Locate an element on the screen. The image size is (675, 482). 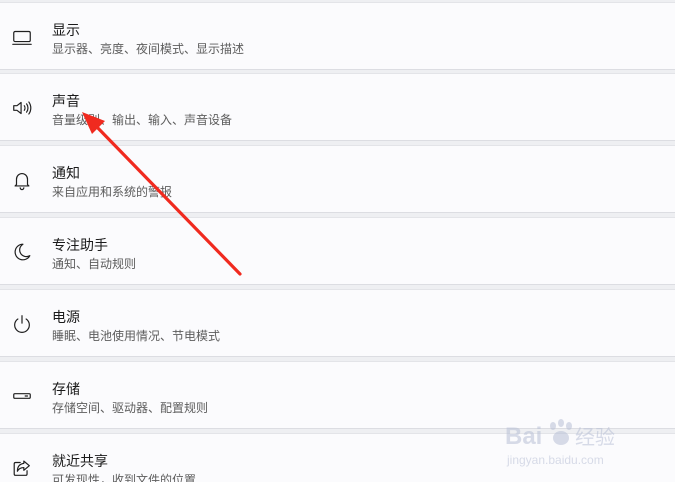
bell-icon is located at coordinates (22, 180).